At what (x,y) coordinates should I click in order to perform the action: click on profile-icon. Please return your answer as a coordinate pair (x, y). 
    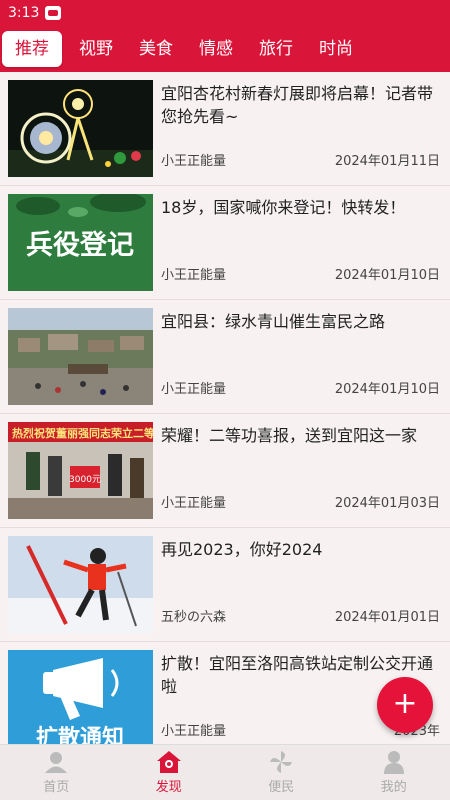
    Looking at the image, I should click on (393, 762).